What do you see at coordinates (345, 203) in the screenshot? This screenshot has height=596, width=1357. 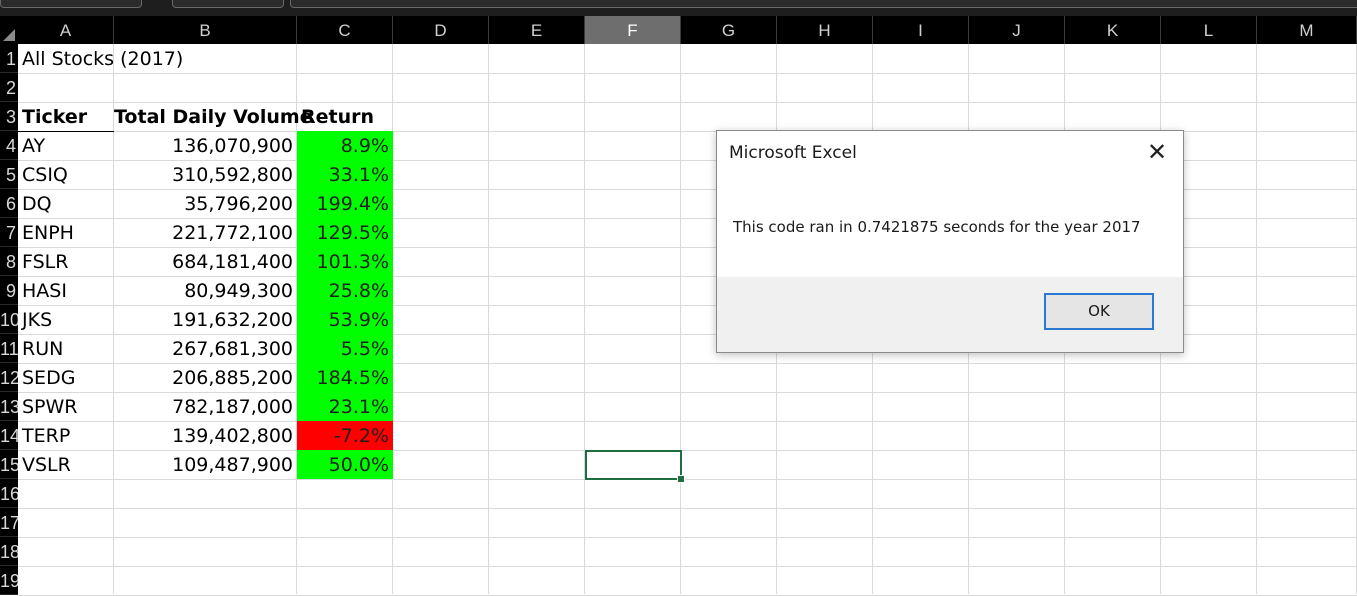 I see `return-cell: 199.4%` at bounding box center [345, 203].